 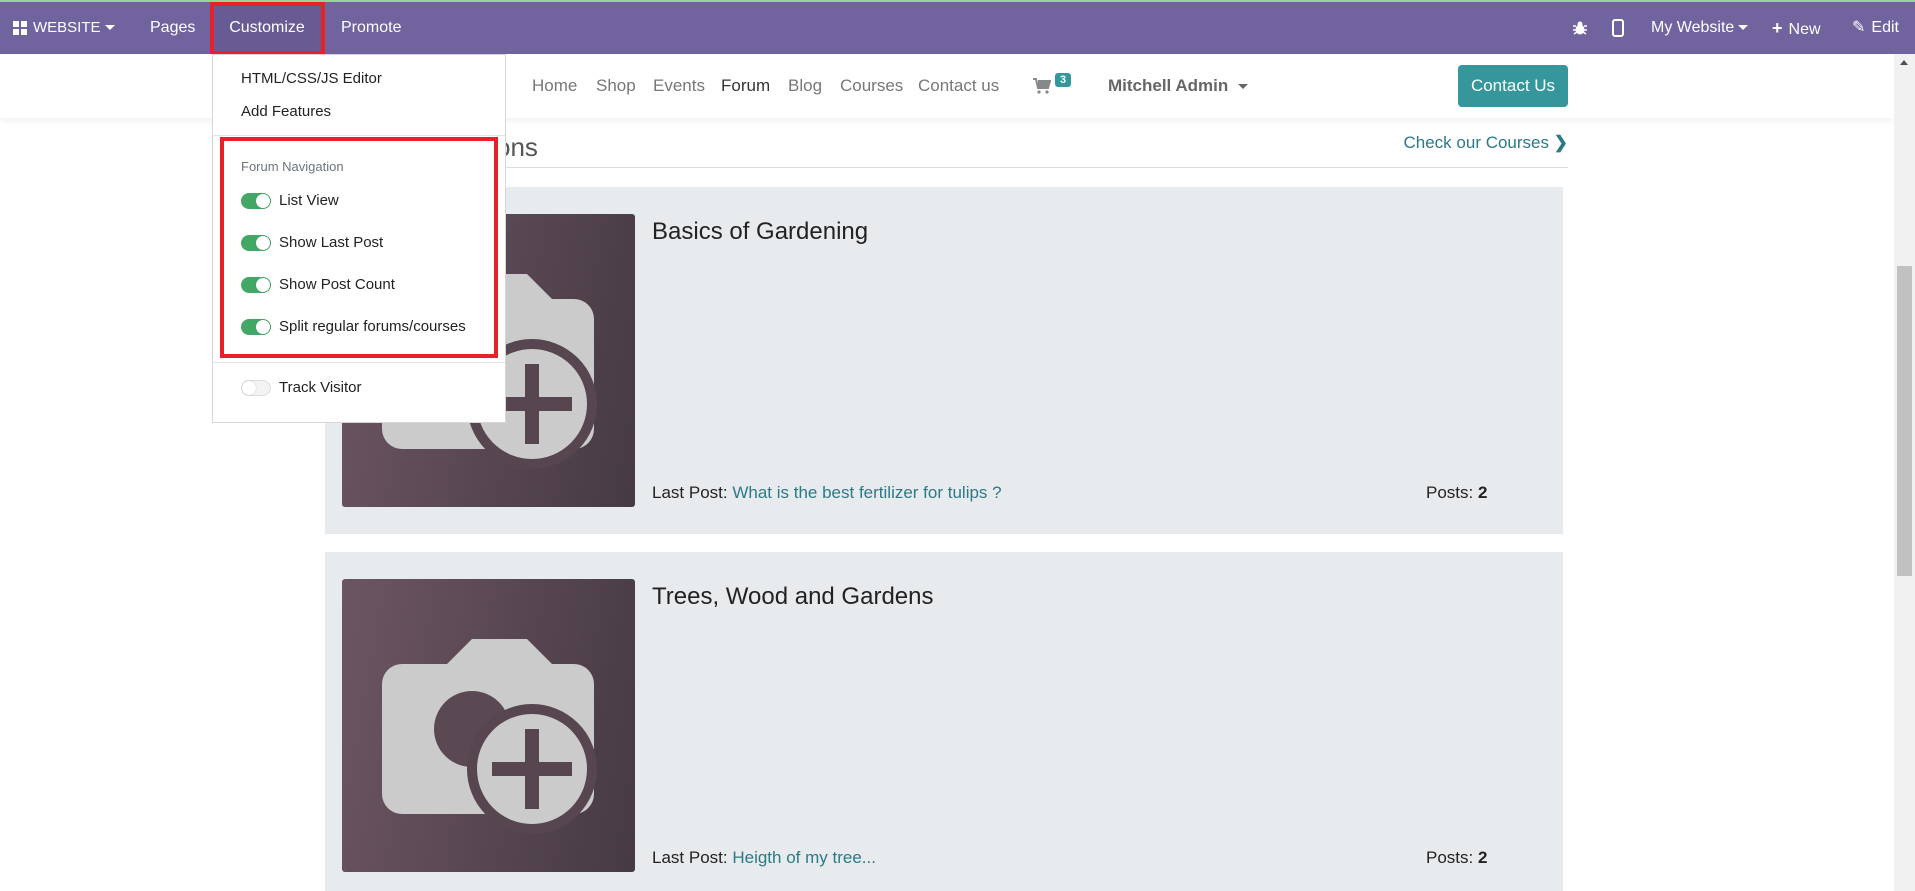 What do you see at coordinates (1560, 142) in the screenshot?
I see `chevron-right-icon: ❯` at bounding box center [1560, 142].